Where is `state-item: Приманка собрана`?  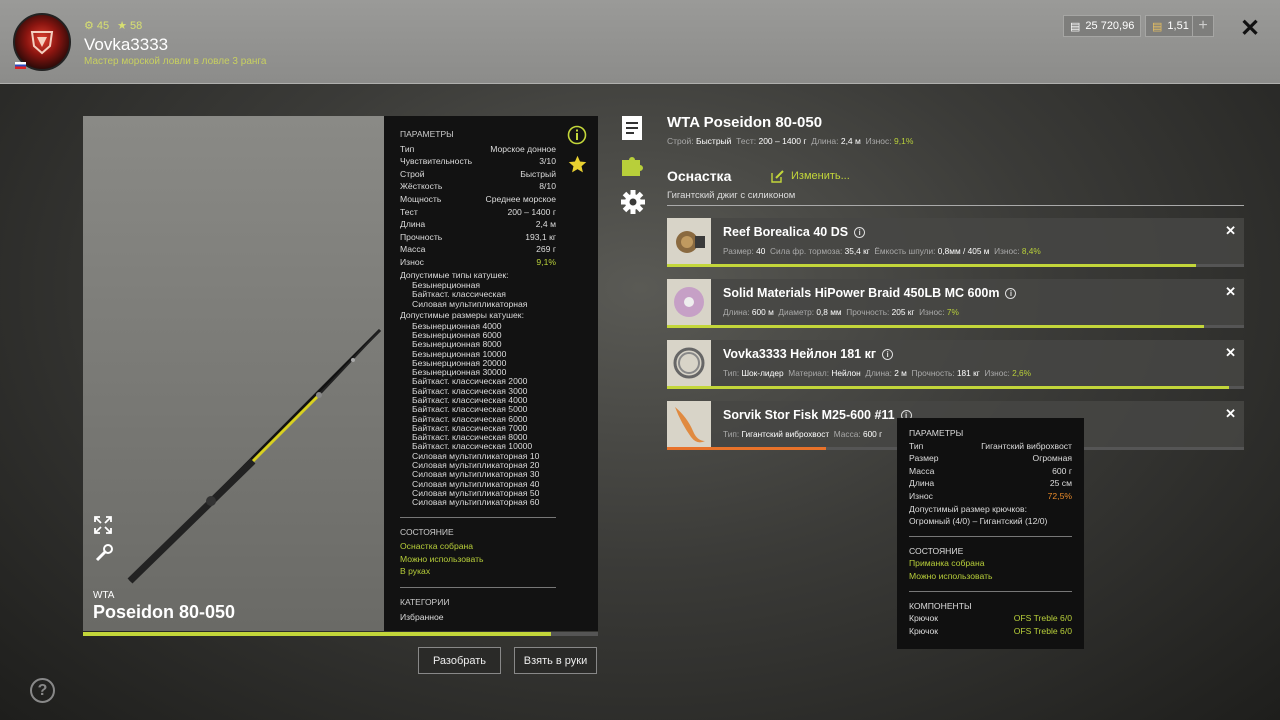
state-item: Приманка собрана is located at coordinates (947, 563).